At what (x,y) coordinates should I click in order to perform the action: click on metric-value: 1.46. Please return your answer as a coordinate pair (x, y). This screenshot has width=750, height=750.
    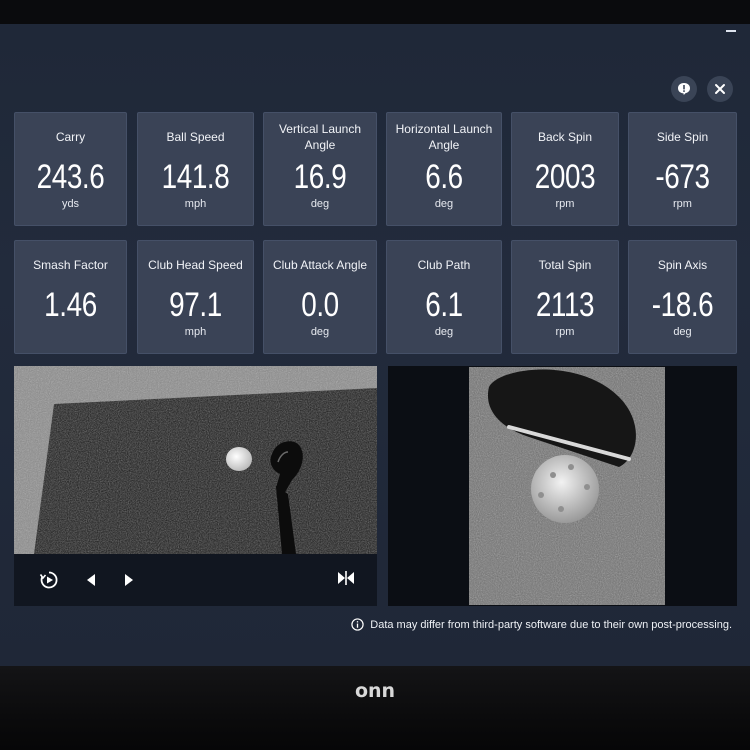
    Looking at the image, I should click on (70, 305).